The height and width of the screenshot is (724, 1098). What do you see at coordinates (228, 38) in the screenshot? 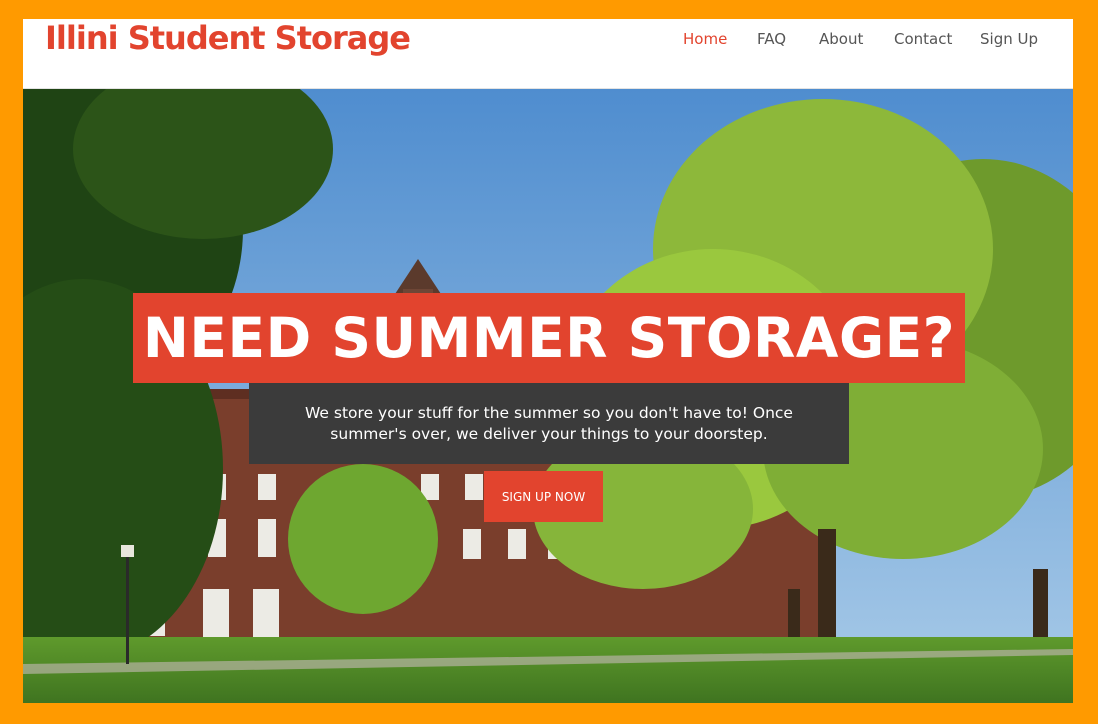
I see `site-logo: Illini Student Storage` at bounding box center [228, 38].